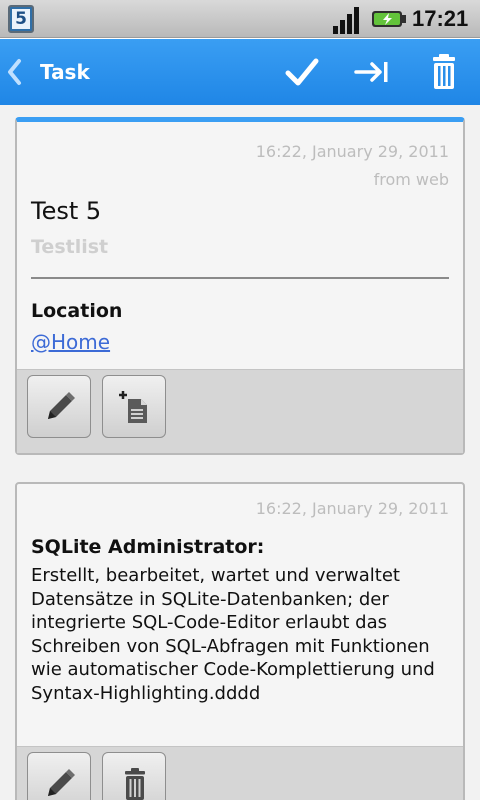  I want to click on edit-task-button, so click(59, 406).